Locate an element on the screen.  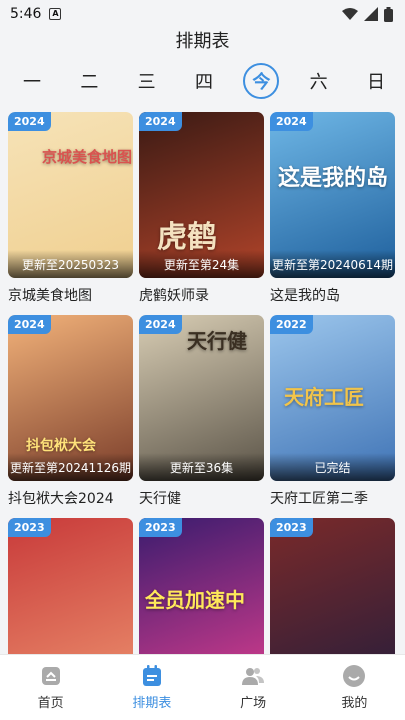
show-card: 天行健 2024 更新至36集 天行健 is located at coordinates (201, 411).